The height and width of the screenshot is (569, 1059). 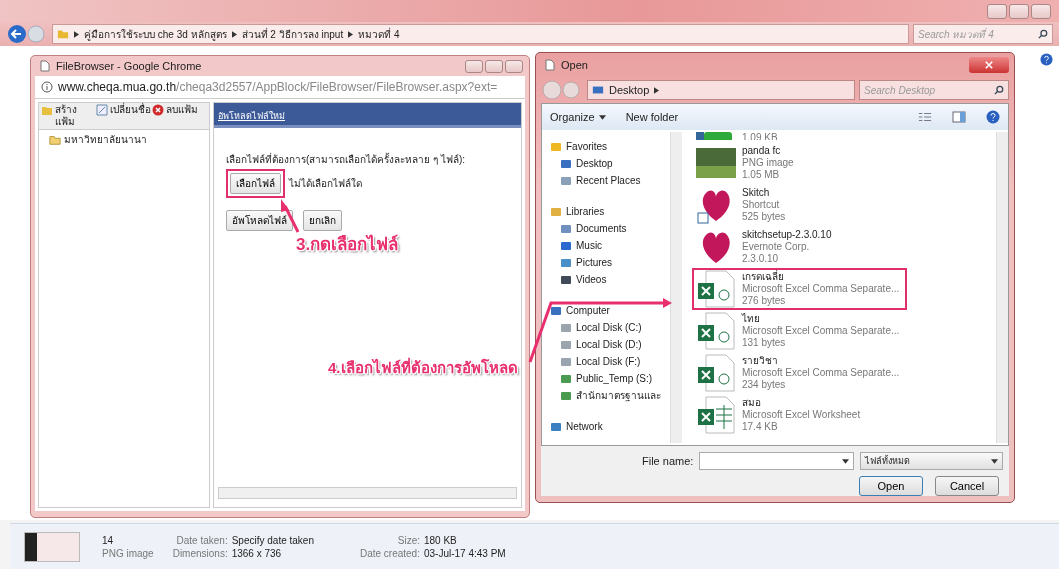 What do you see at coordinates (609, 245) in the screenshot?
I see `nav-item: Music` at bounding box center [609, 245].